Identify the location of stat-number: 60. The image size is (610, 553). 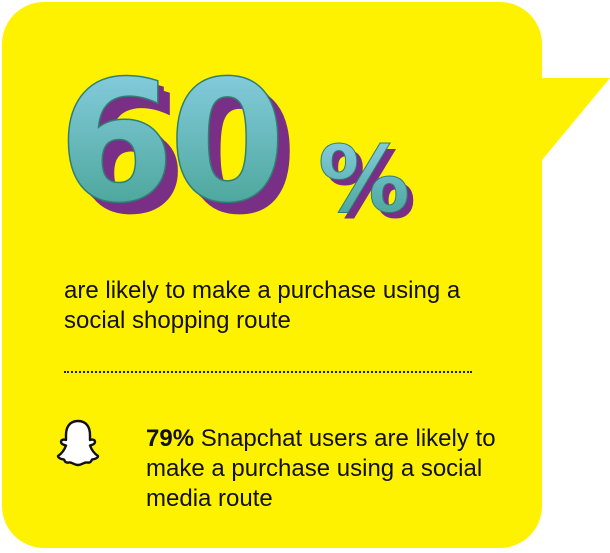
(169, 142).